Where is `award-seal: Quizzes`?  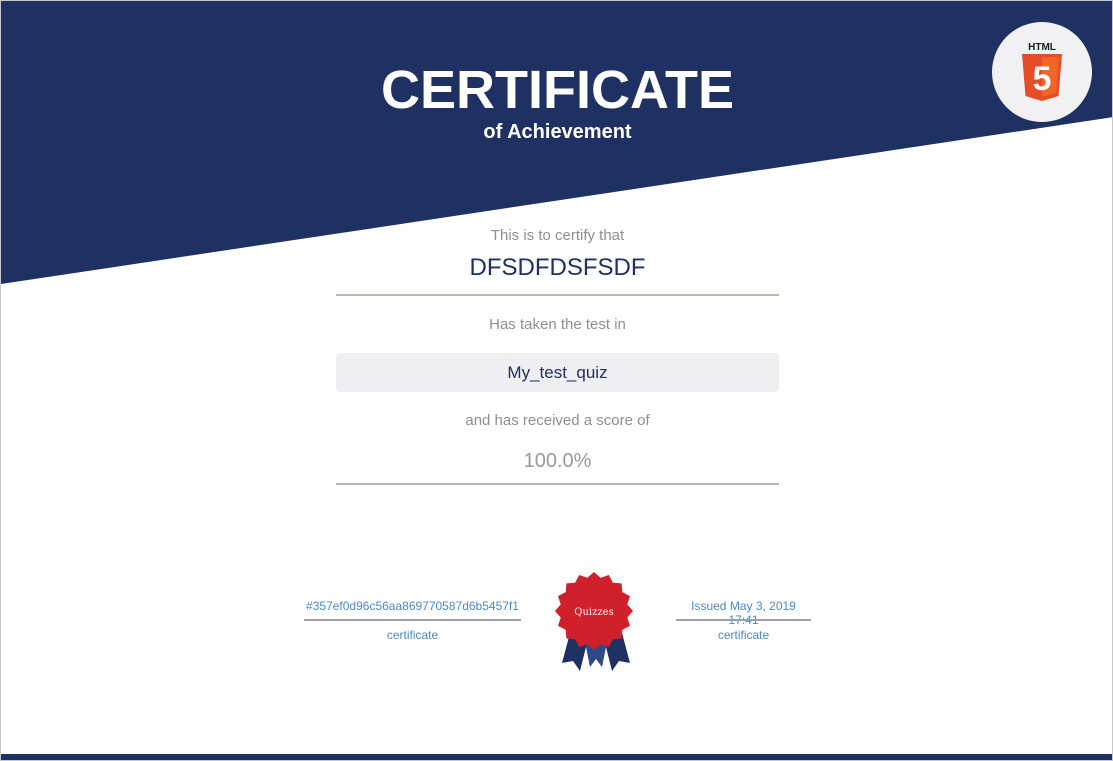 award-seal: Quizzes is located at coordinates (594, 621).